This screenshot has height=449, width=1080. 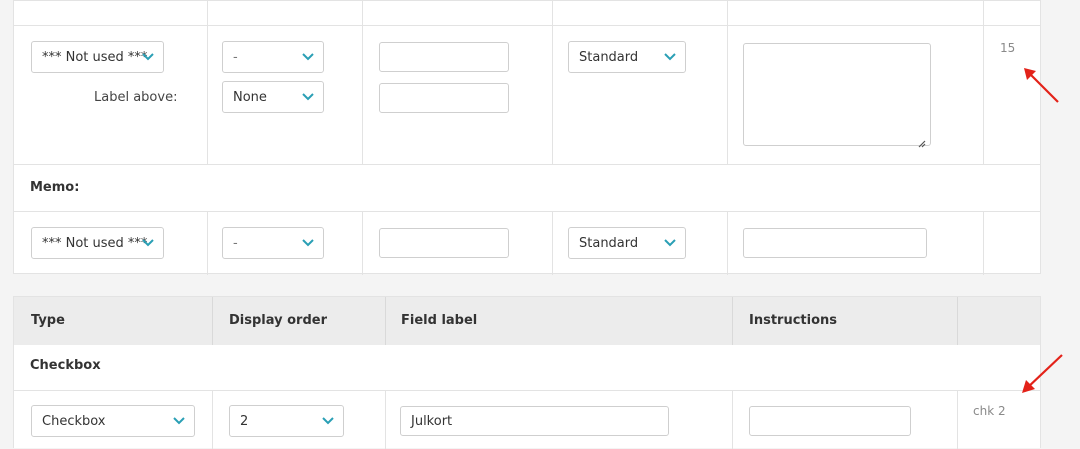 What do you see at coordinates (922, 140) in the screenshot?
I see `resize-grip-icon` at bounding box center [922, 140].